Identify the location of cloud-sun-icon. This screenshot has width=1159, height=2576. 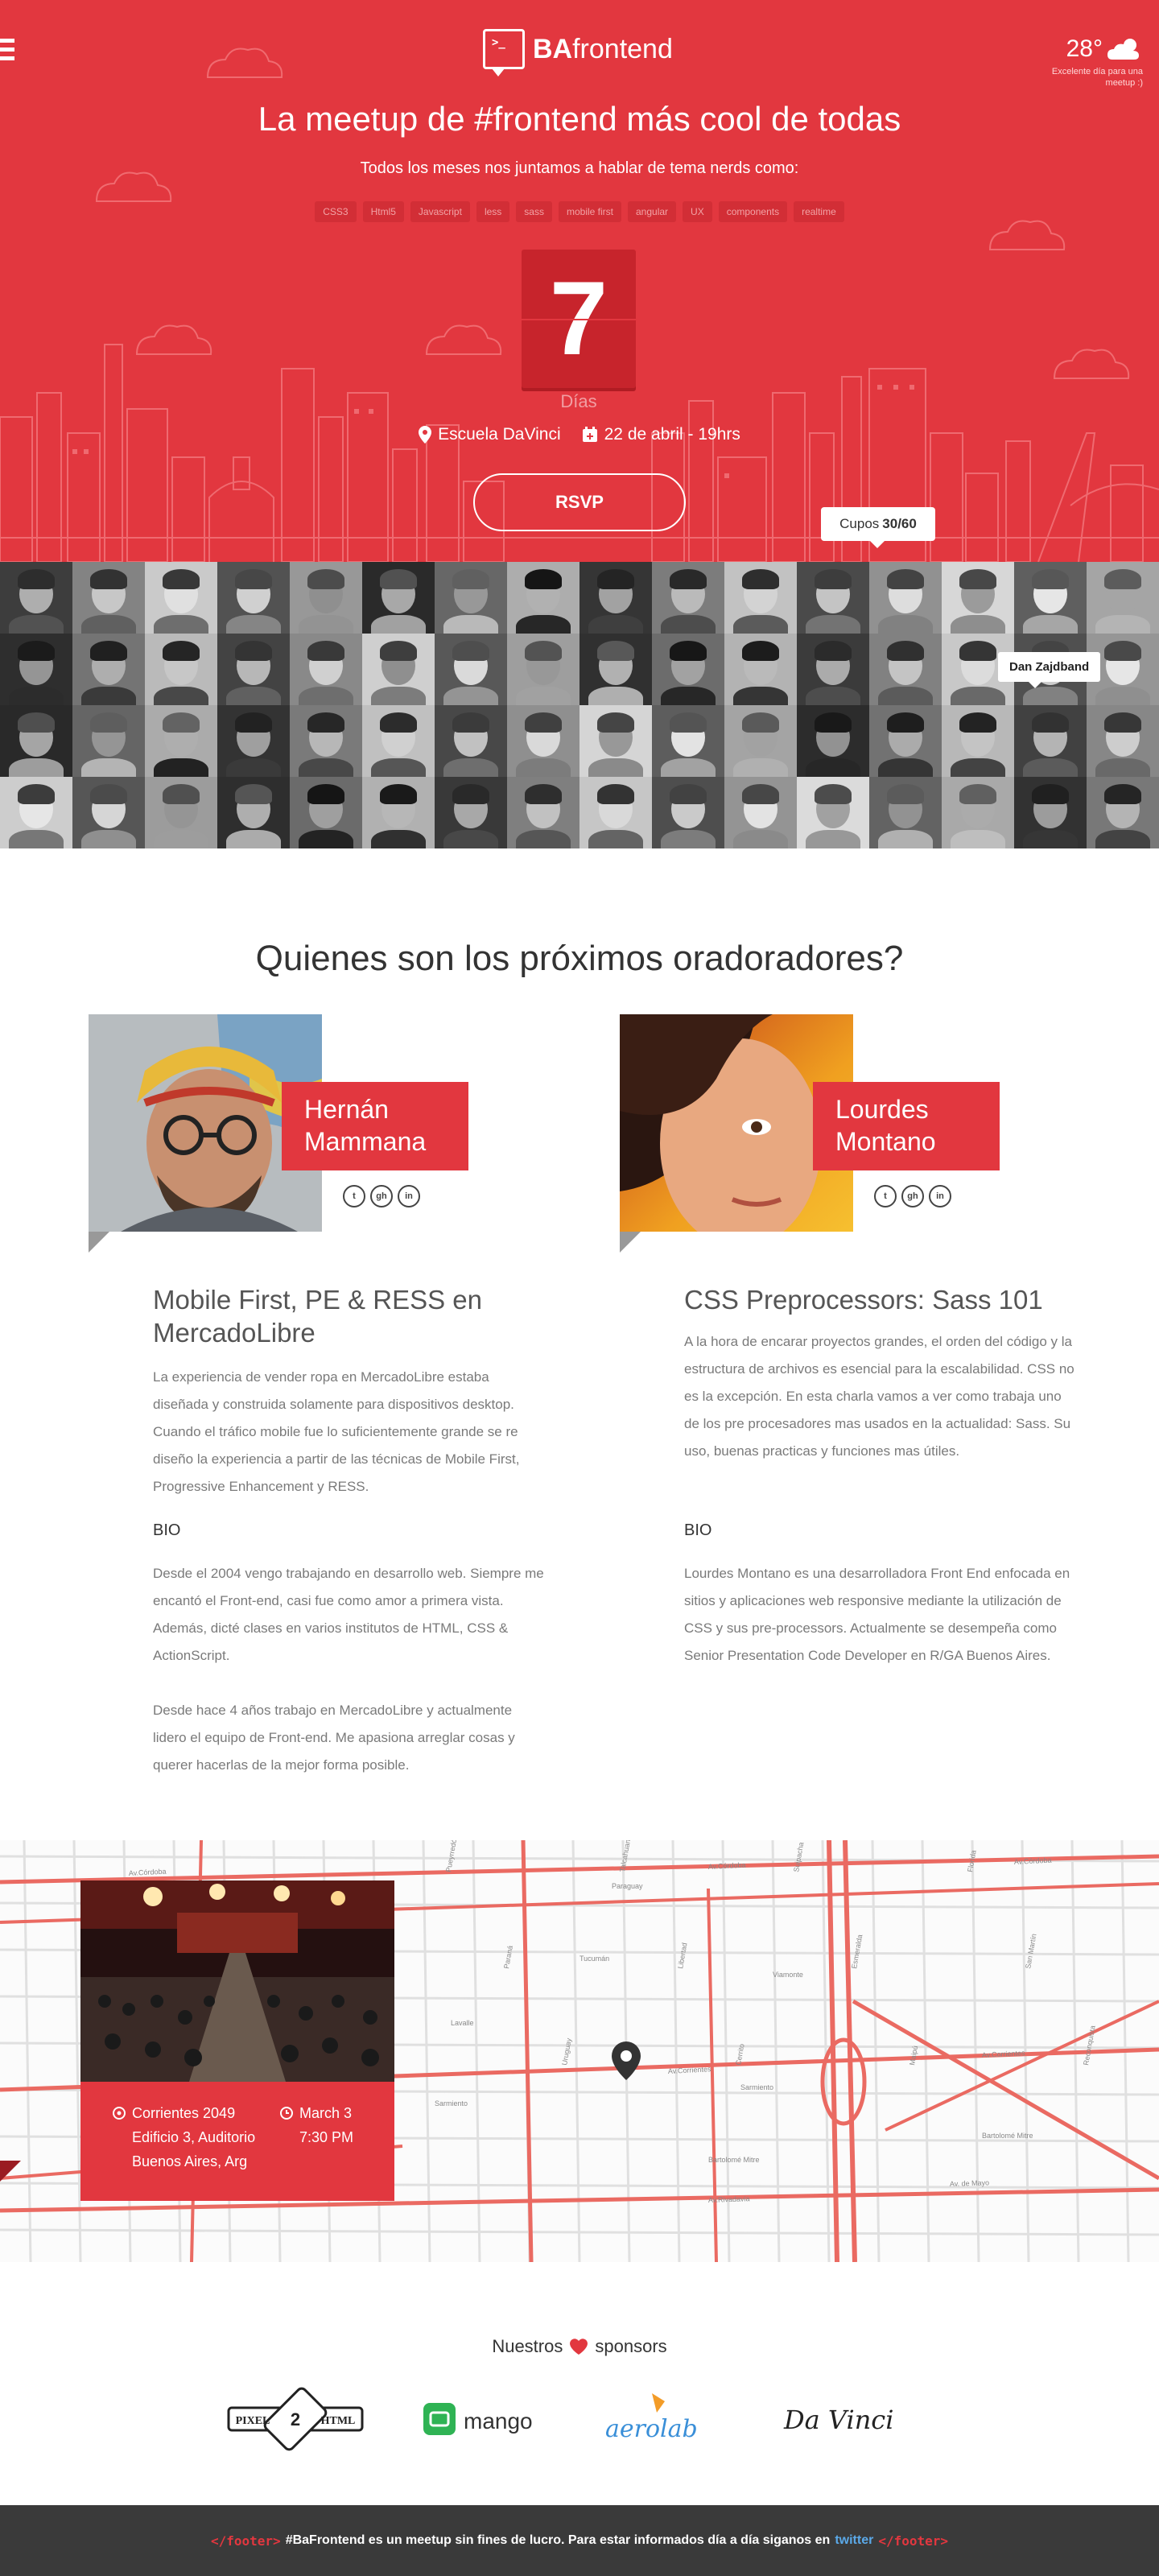
(1123, 49).